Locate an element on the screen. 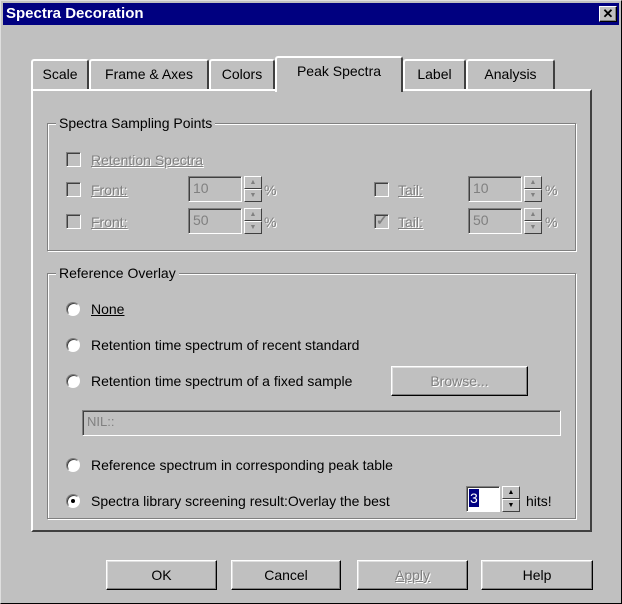 Image resolution: width=622 pixels, height=604 pixels. fixed-sample-path-field: NIL:: is located at coordinates (321, 423).